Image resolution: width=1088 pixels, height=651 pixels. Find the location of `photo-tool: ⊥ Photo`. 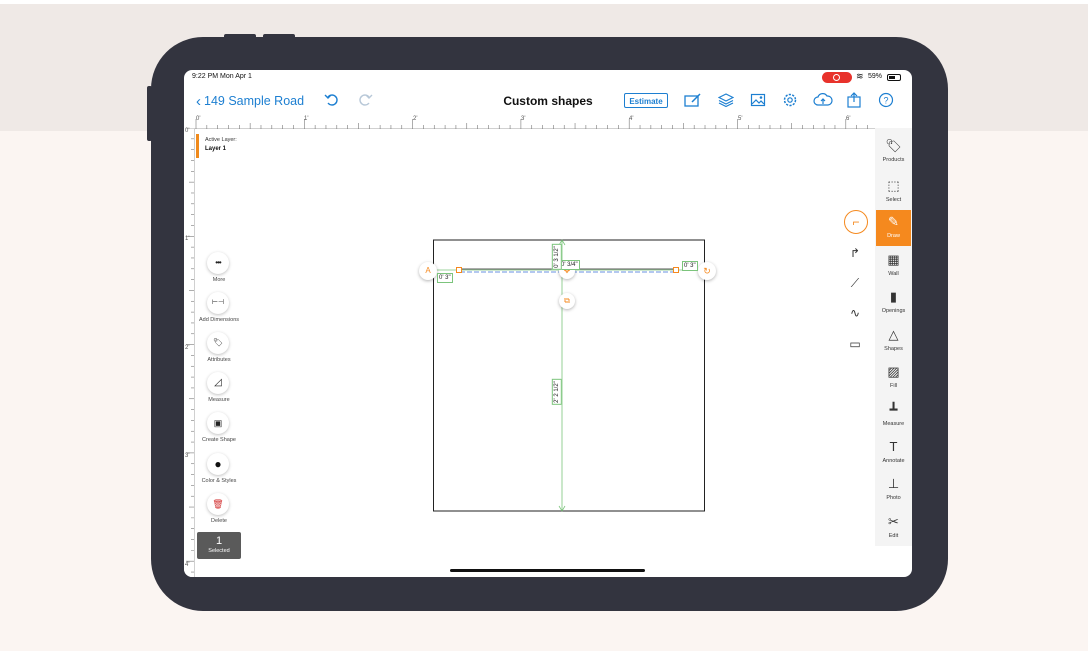

photo-tool: ⊥ Photo is located at coordinates (893, 490).